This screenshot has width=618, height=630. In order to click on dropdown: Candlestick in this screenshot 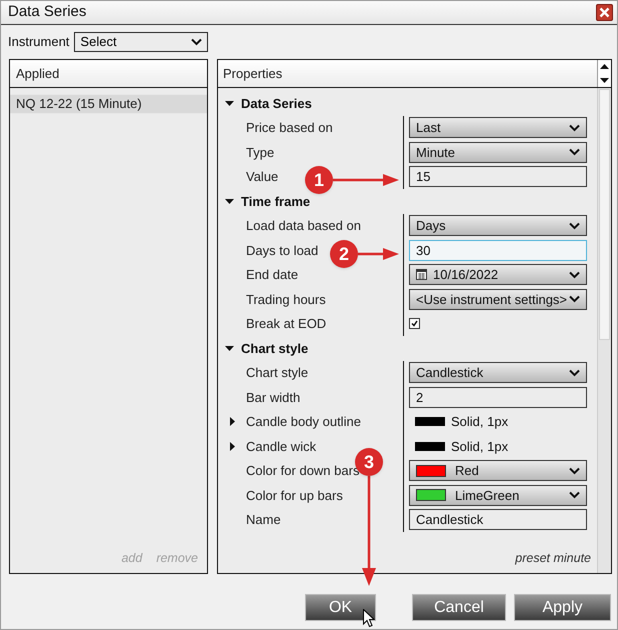, I will do `click(498, 373)`.